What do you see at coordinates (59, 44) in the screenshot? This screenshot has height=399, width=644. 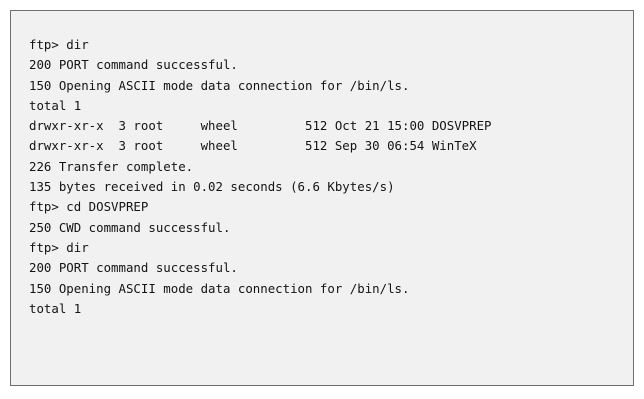 I see `terminal-line-prompt-dir: ftp> dir` at bounding box center [59, 44].